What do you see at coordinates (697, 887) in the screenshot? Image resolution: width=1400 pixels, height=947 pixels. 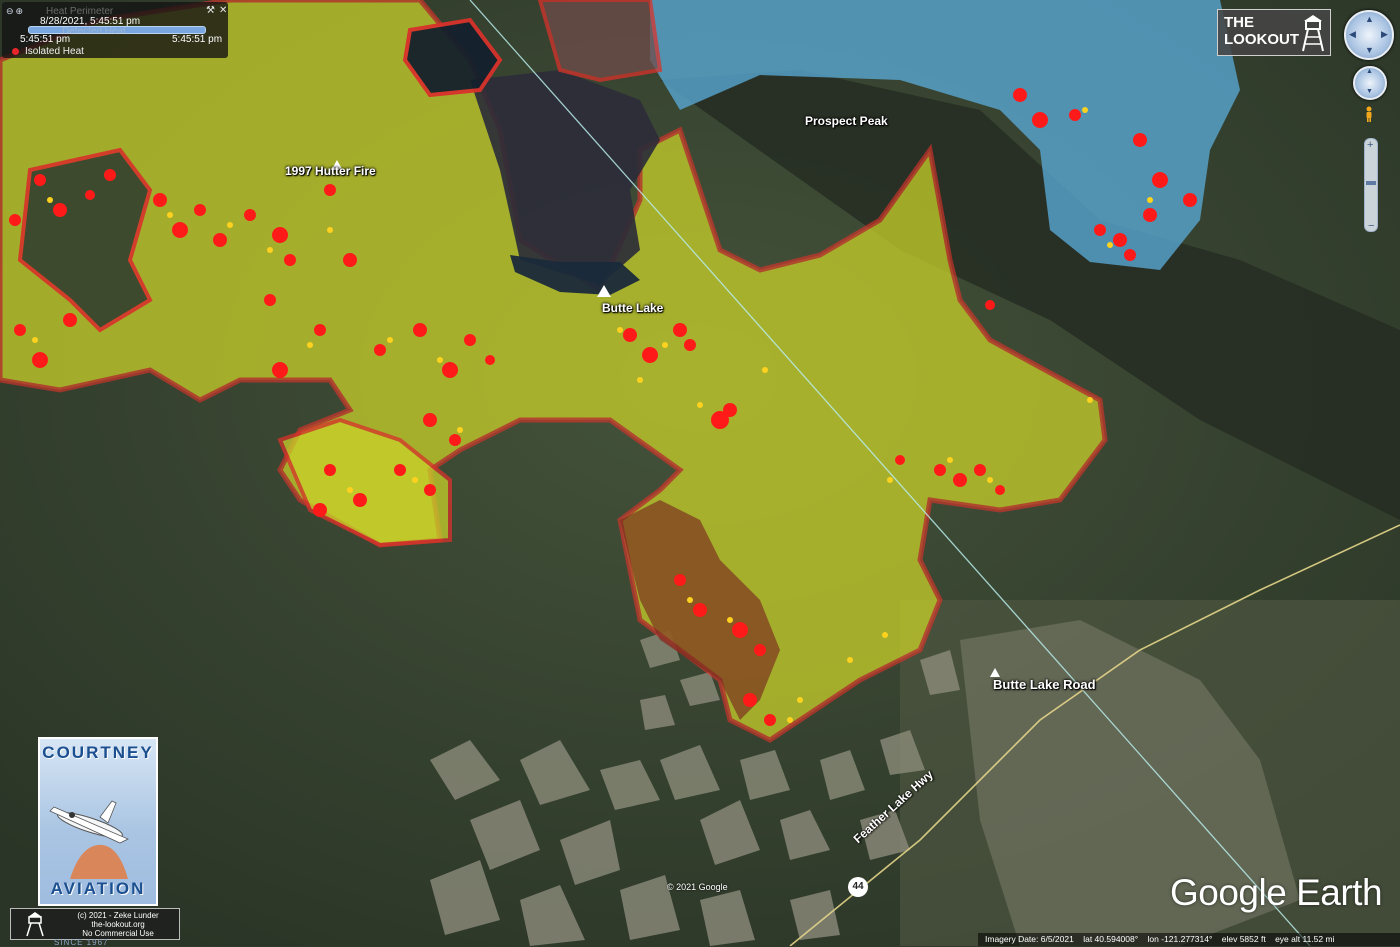 I see `imagery-copyright: © 2021 Google` at bounding box center [697, 887].